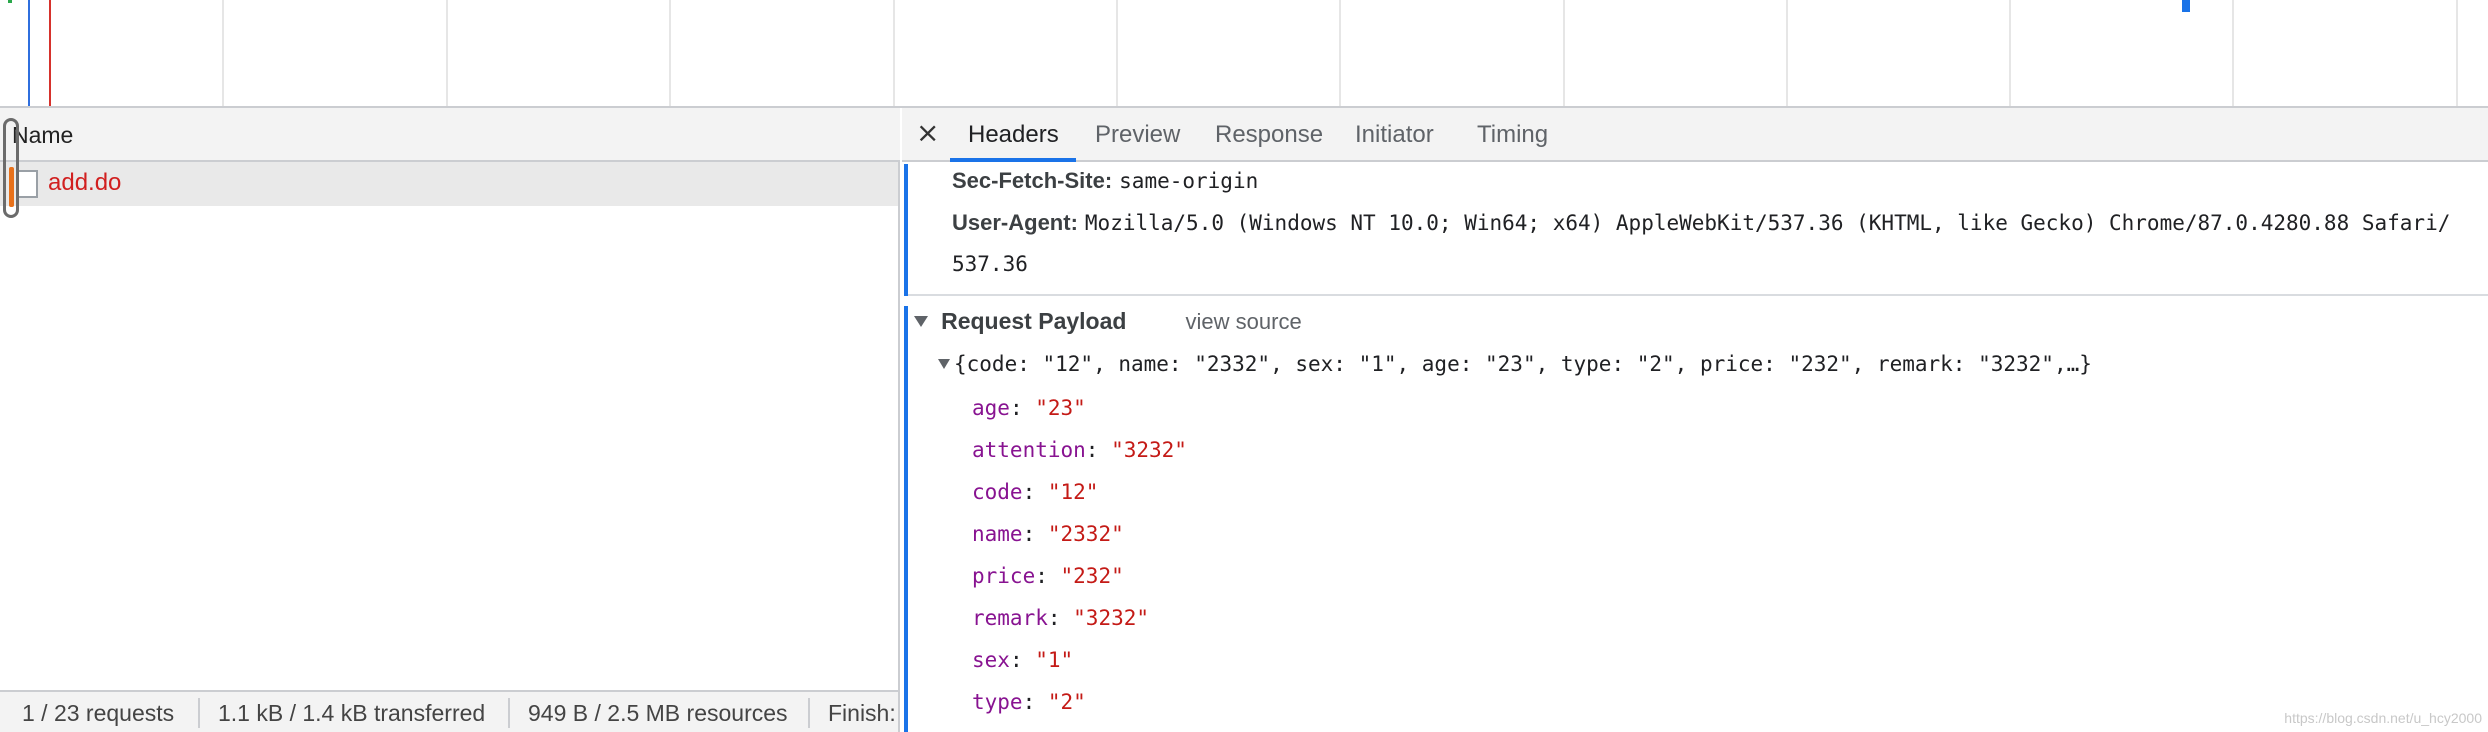  What do you see at coordinates (1013, 160) in the screenshot?
I see `active-tab-indicator` at bounding box center [1013, 160].